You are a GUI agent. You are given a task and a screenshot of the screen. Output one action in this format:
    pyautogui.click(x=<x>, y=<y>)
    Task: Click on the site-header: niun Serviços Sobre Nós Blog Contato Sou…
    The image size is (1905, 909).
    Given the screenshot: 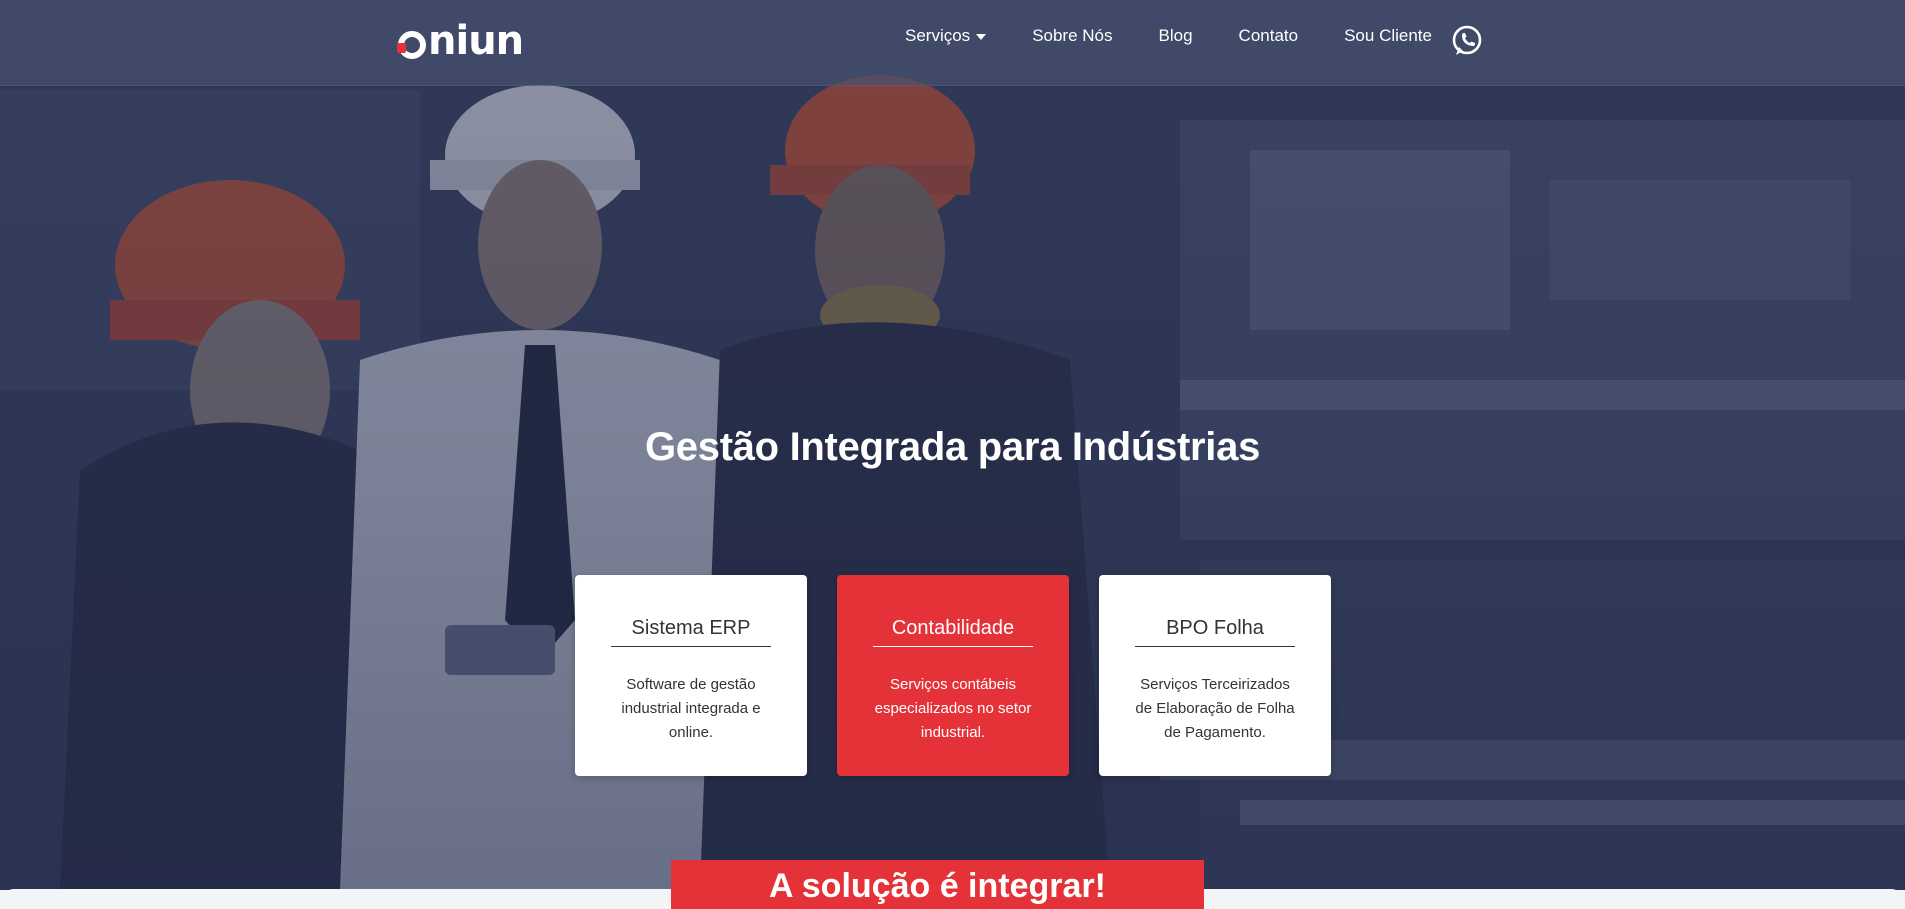 What is the action you would take?
    pyautogui.click(x=952, y=43)
    